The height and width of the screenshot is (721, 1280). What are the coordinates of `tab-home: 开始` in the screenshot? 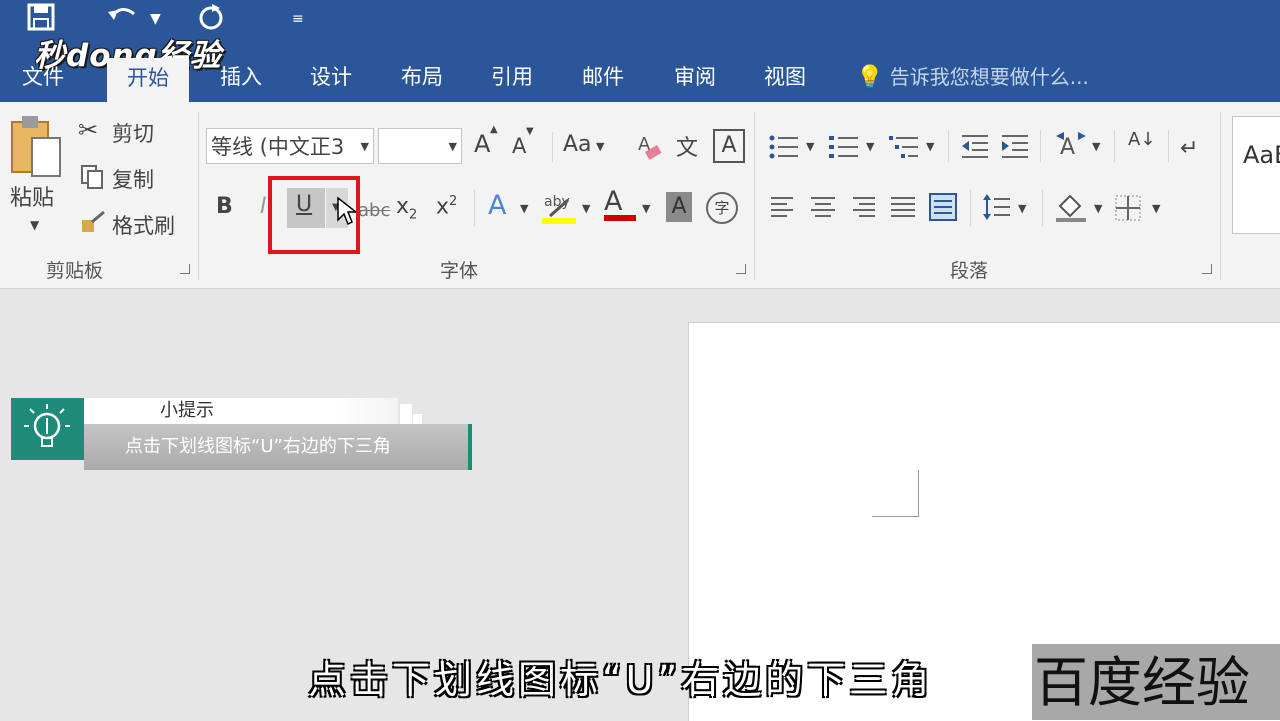 It's located at (148, 80).